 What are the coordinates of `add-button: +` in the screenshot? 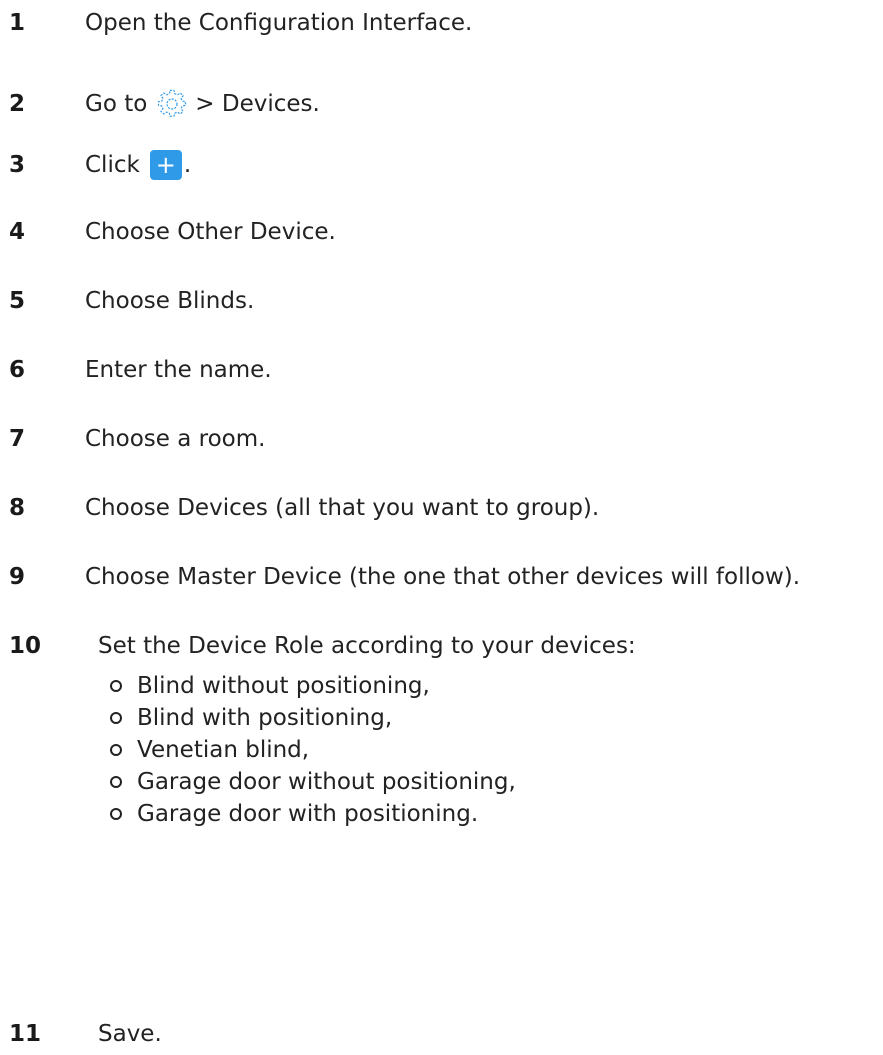 It's located at (165, 165).